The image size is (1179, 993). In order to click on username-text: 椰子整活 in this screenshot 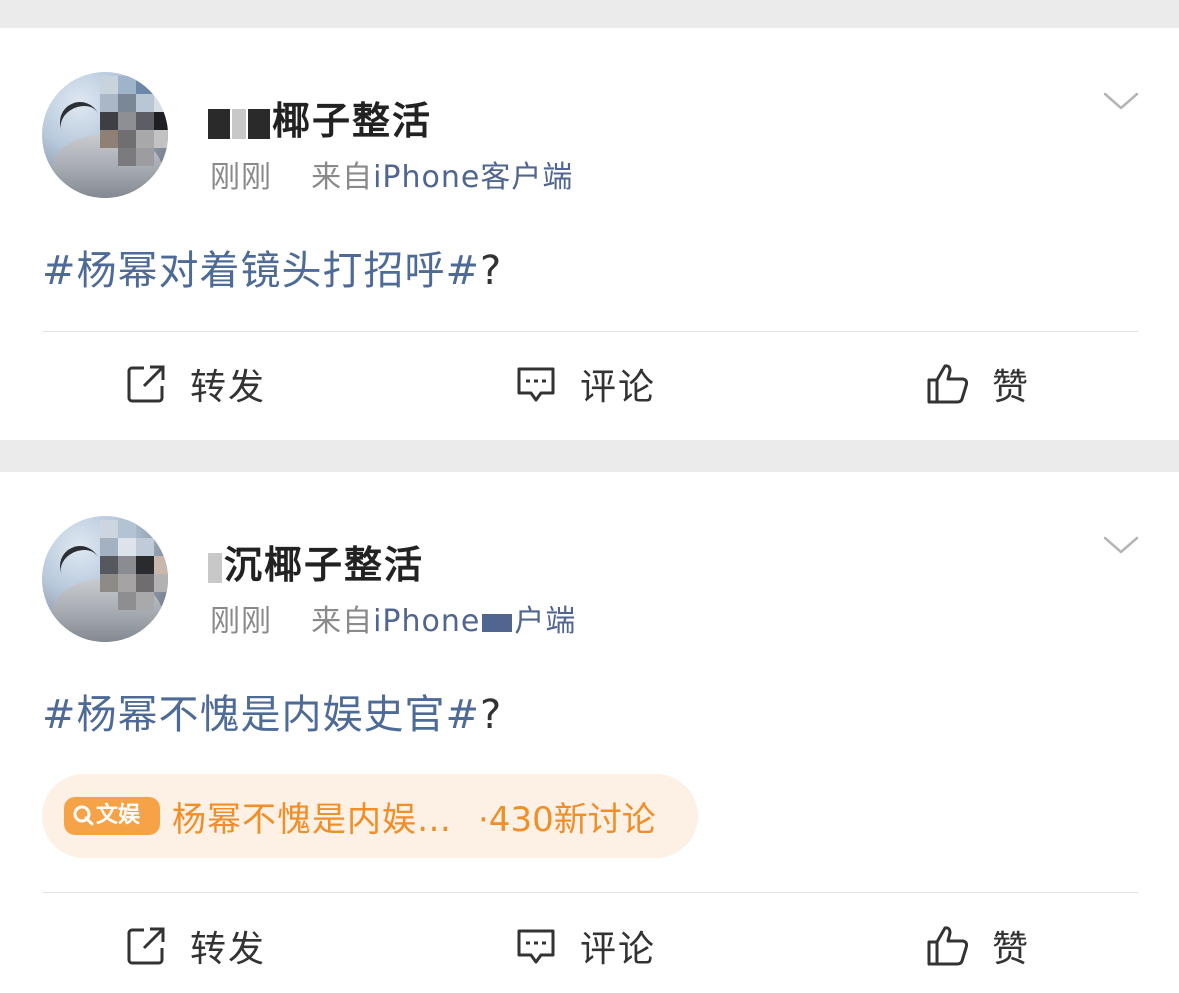, I will do `click(352, 121)`.